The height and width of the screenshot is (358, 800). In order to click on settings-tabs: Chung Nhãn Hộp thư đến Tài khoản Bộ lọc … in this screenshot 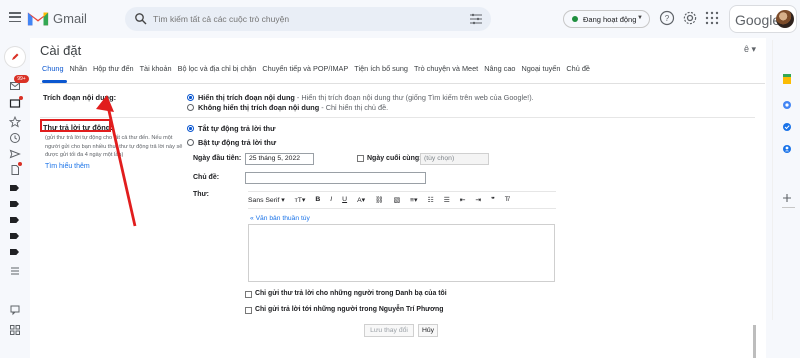, I will do `click(392, 70)`.